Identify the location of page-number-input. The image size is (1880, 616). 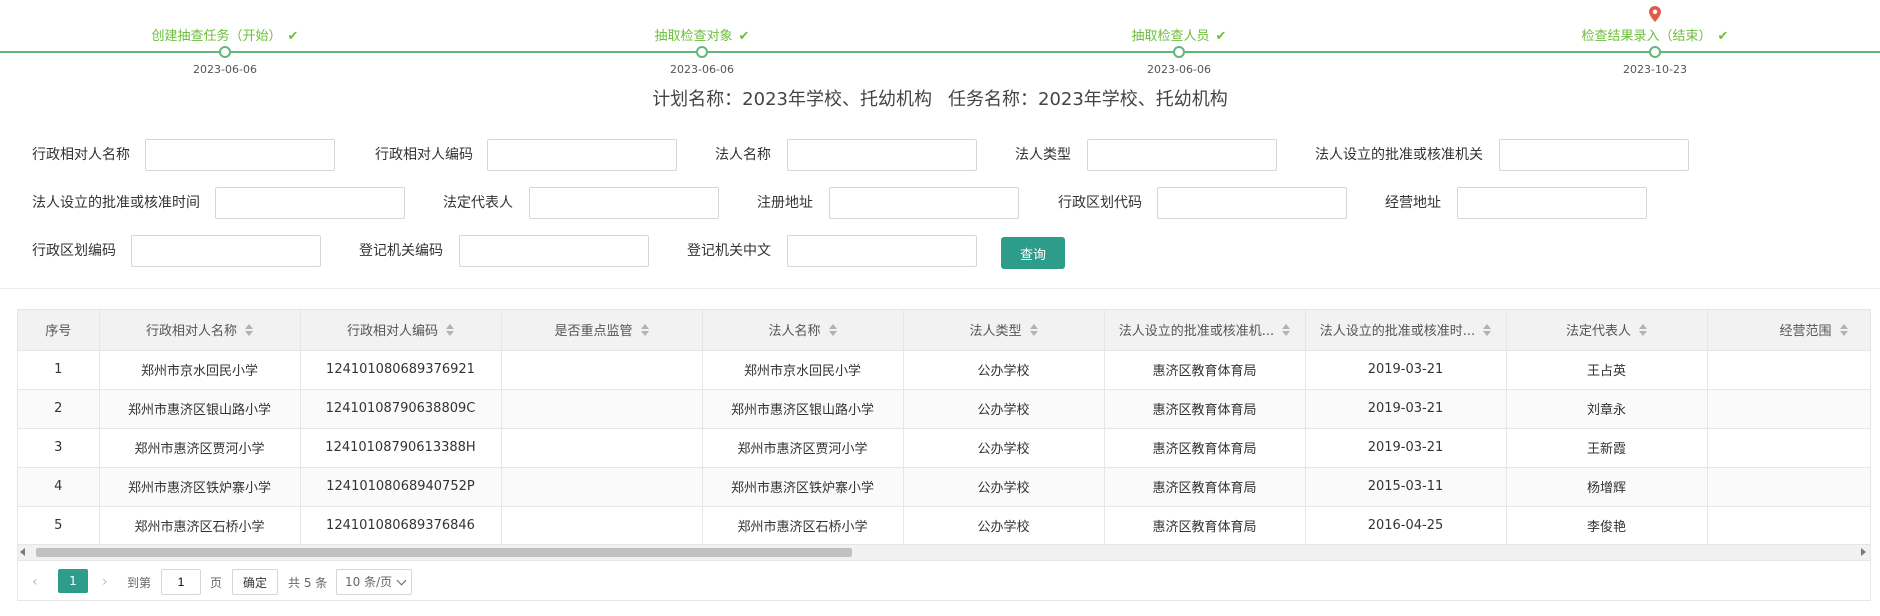
(181, 582).